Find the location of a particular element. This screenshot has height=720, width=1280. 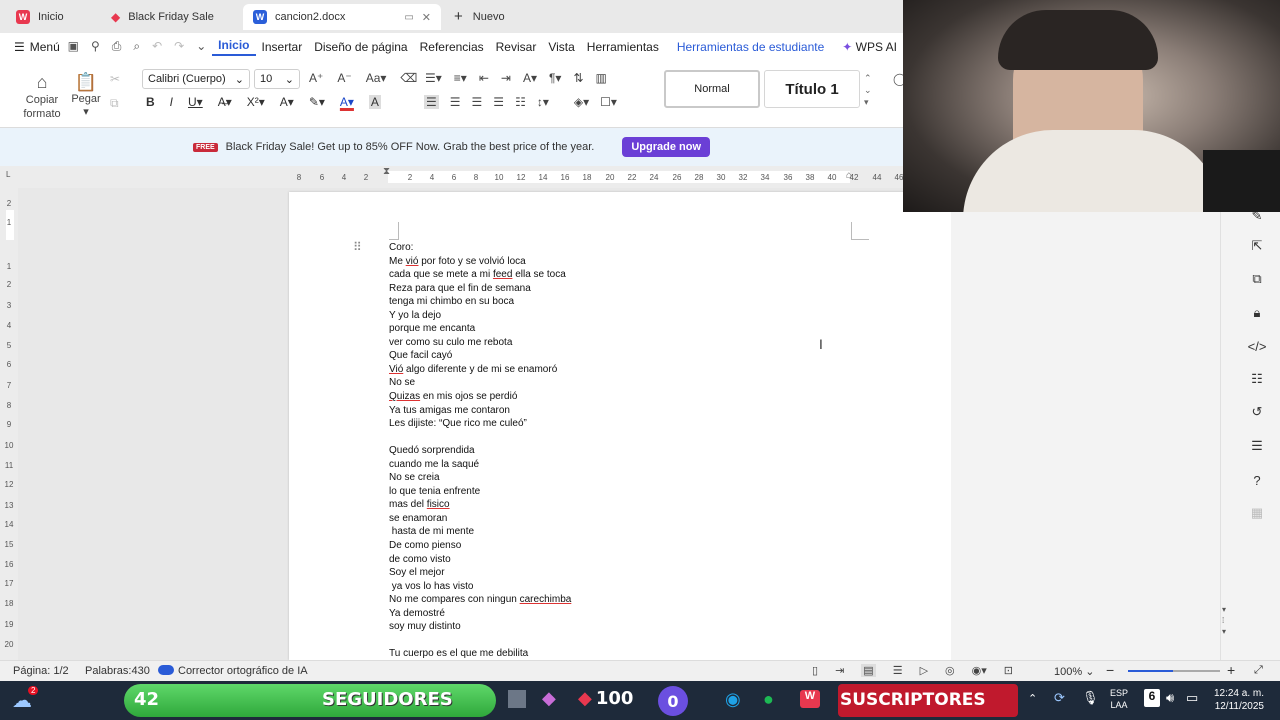

tab-inicio-menu: Inicio is located at coordinates (234, 47).